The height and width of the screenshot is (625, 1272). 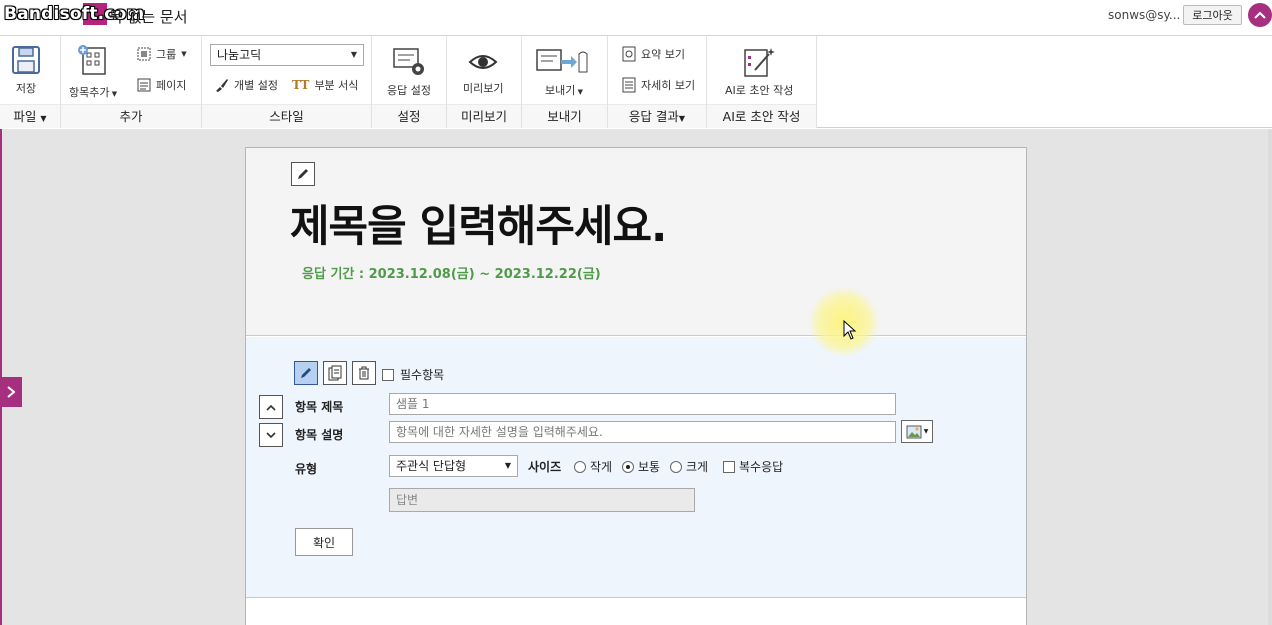 I want to click on insert-image-button: ▼, so click(x=917, y=431).